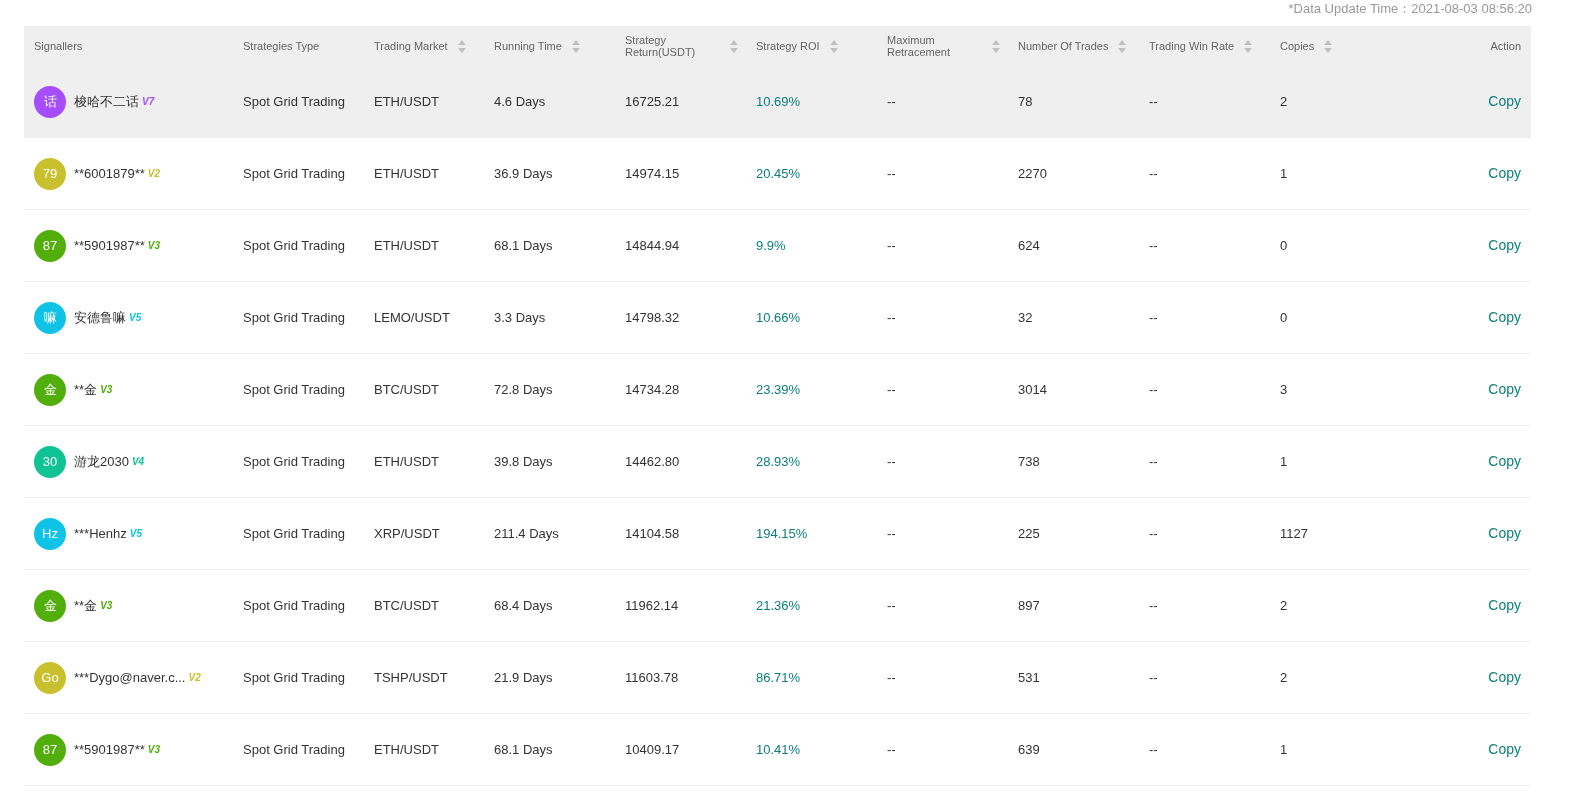  I want to click on table-cell-text: 78, so click(1026, 101).